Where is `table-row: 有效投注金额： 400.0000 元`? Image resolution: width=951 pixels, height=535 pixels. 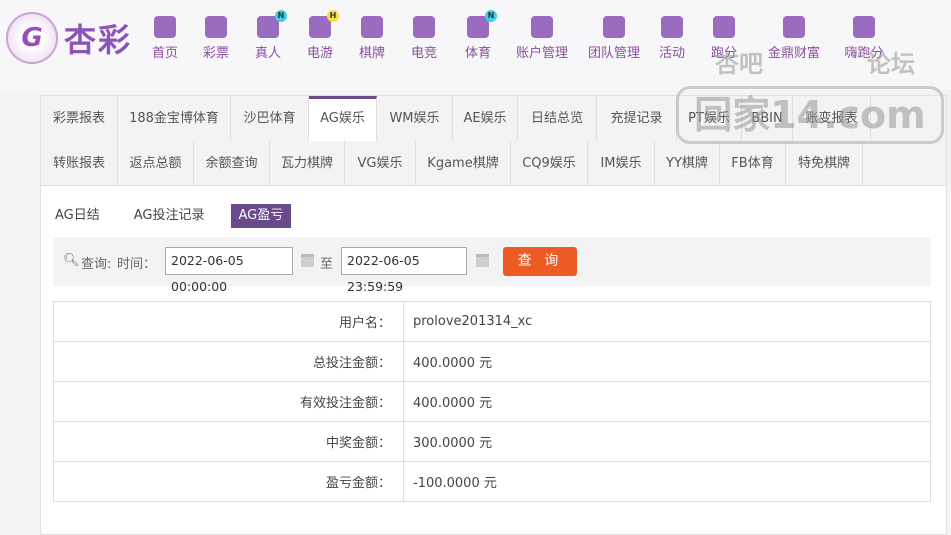 table-row: 有效投注金额： 400.0000 元 is located at coordinates (492, 401).